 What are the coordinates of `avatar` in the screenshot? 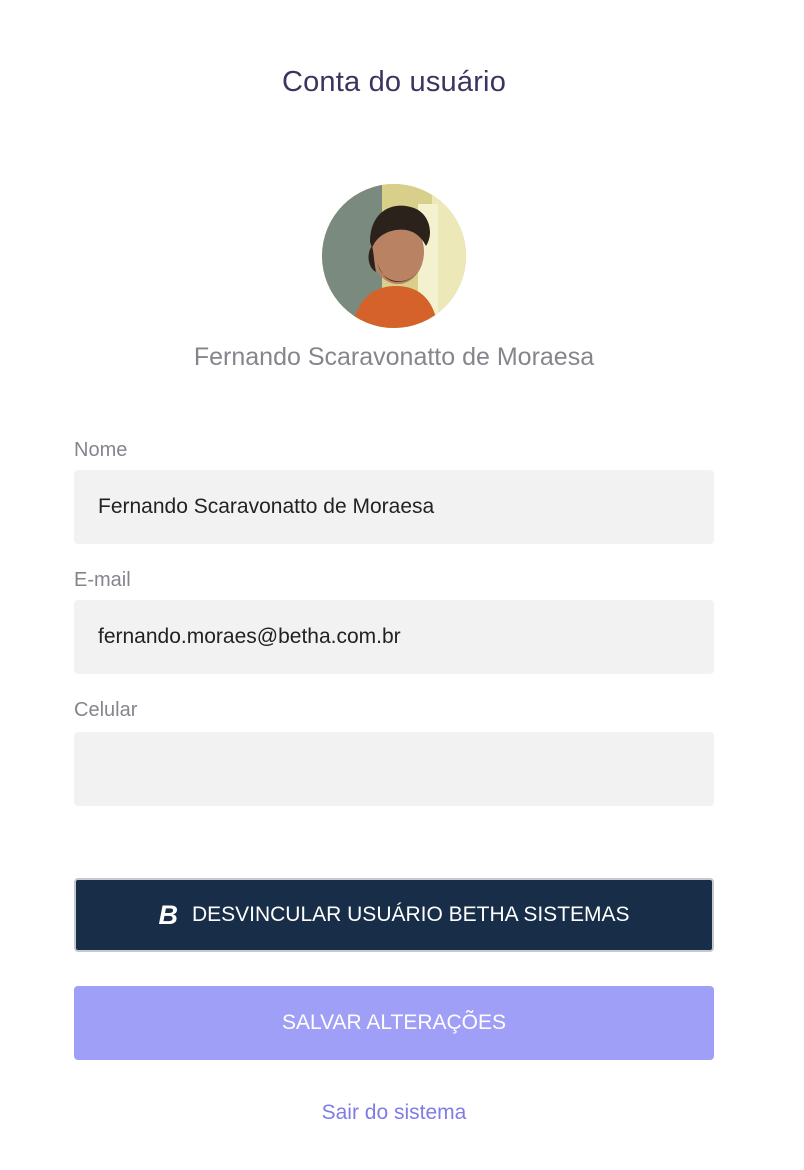 It's located at (394, 256).